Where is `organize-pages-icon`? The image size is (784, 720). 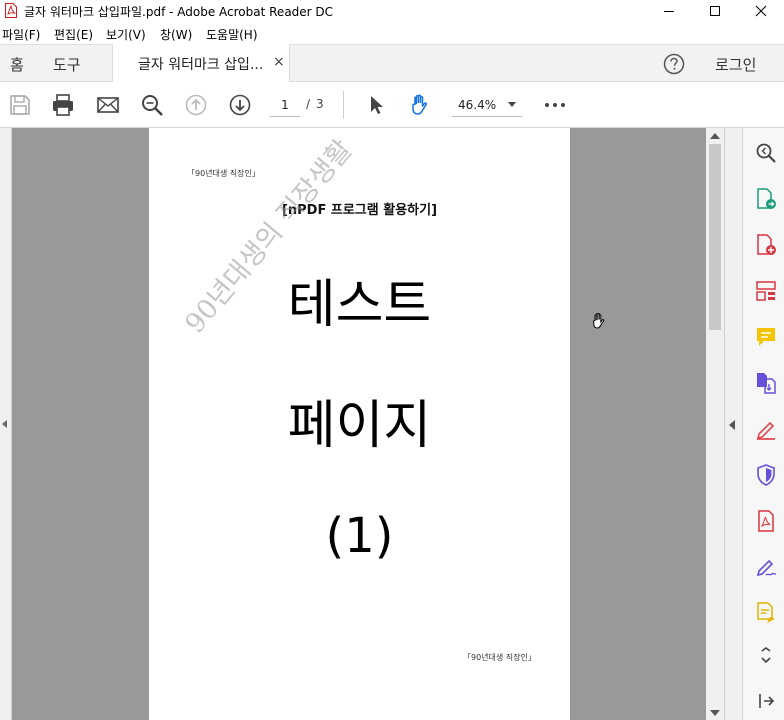
organize-pages-icon is located at coordinates (766, 291).